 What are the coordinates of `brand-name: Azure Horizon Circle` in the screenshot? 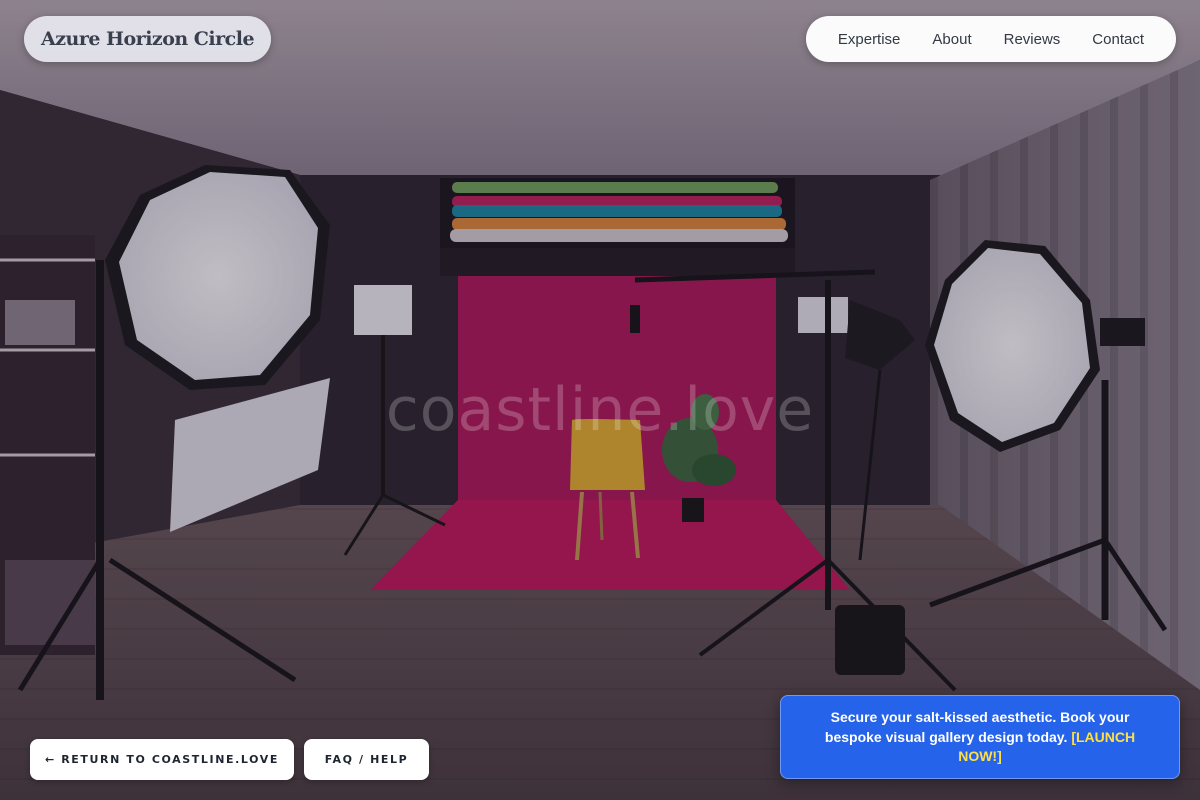 It's located at (148, 39).